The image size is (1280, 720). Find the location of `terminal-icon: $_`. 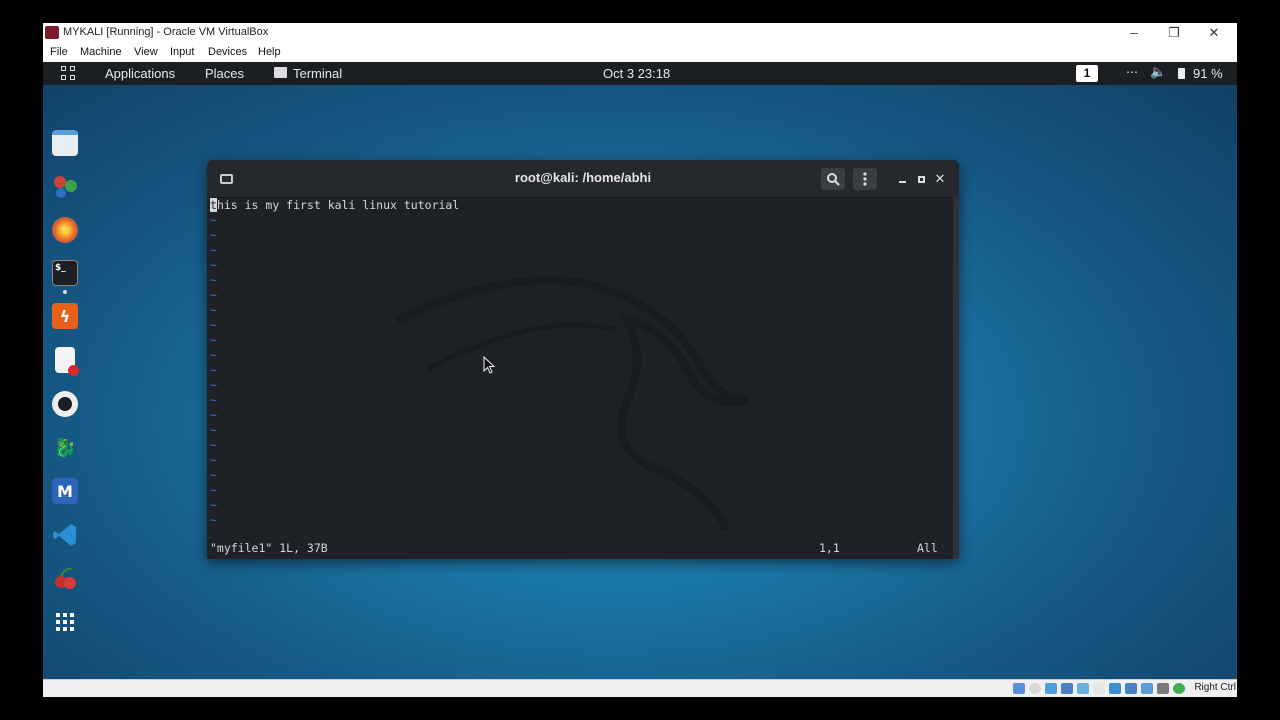

terminal-icon: $_ is located at coordinates (65, 273).